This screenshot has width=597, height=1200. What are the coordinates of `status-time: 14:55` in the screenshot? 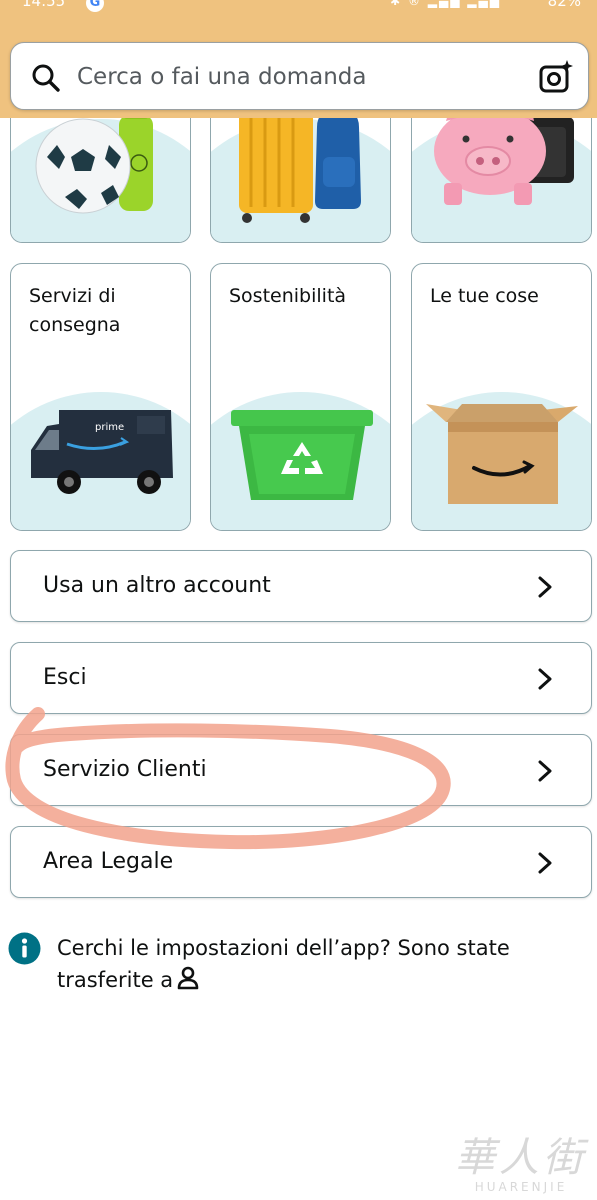 It's located at (44, 5).